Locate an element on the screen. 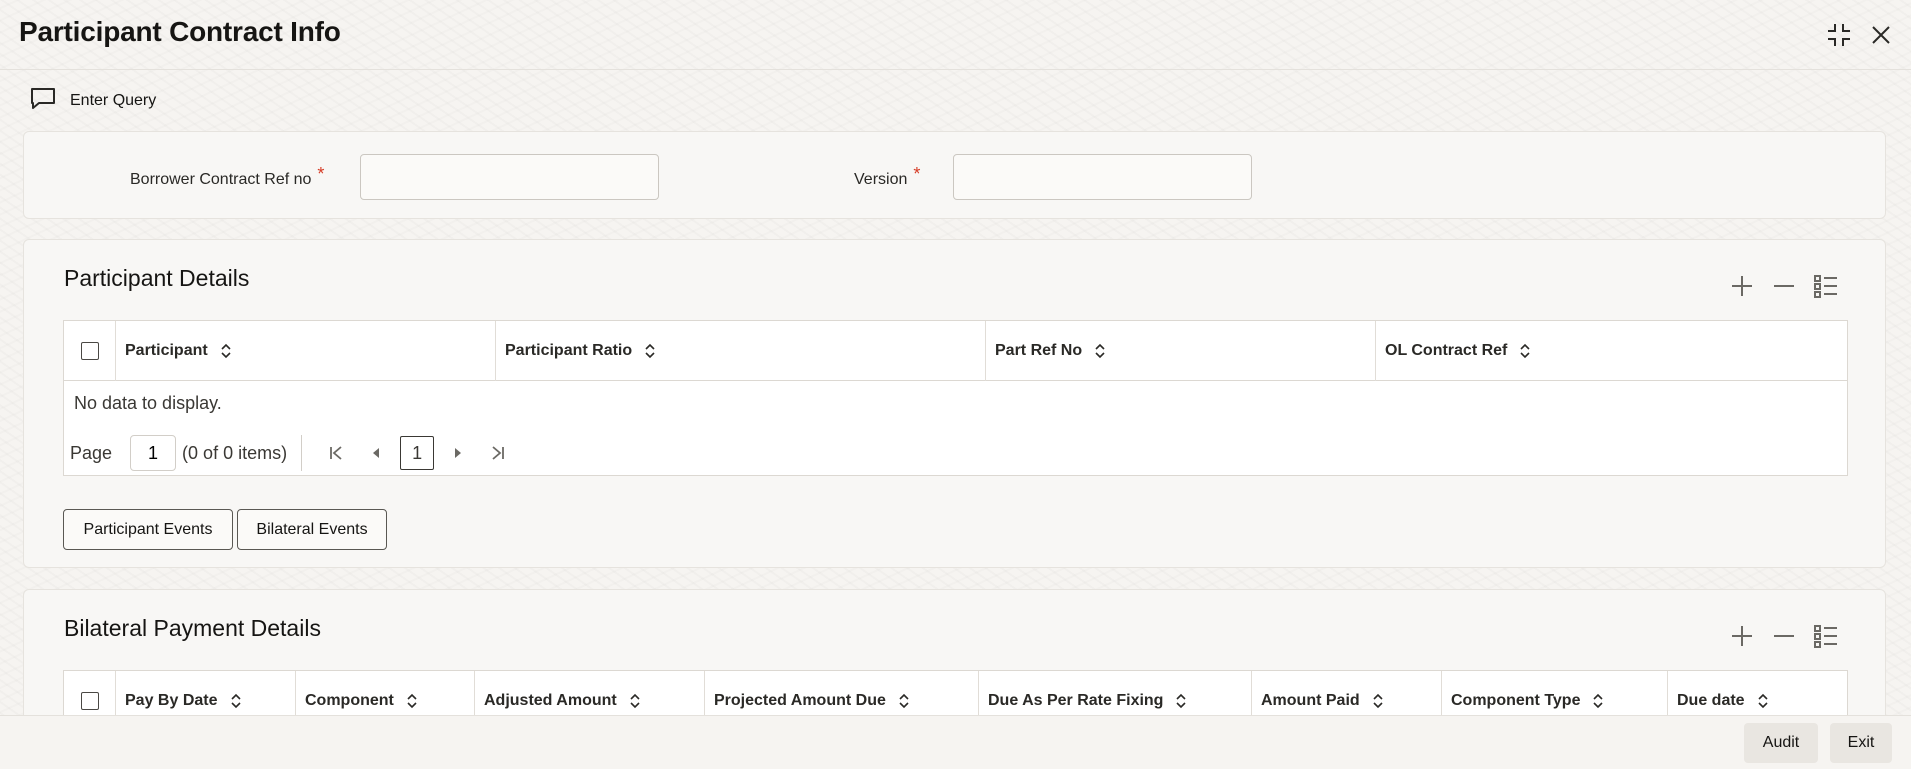 This screenshot has width=1911, height=769. column-header-label: Participant Ratio is located at coordinates (569, 350).